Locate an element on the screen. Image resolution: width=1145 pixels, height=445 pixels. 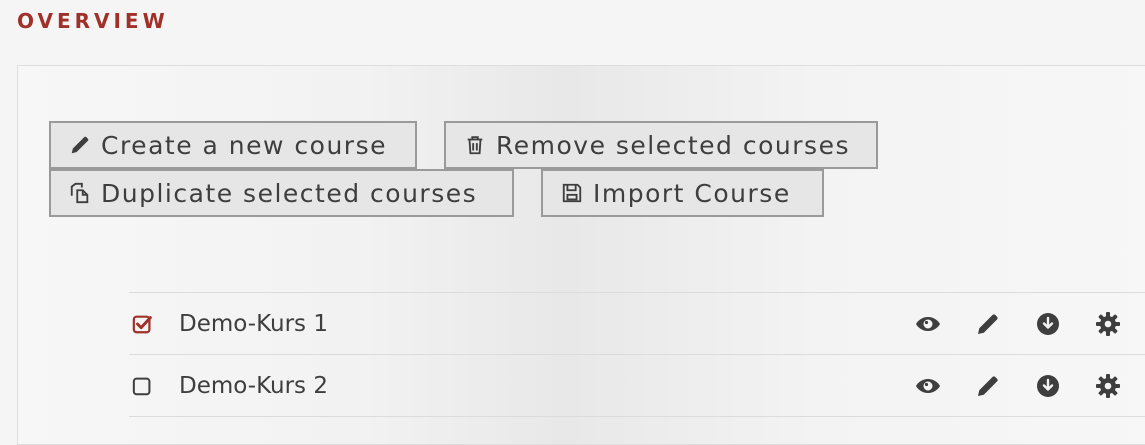
course-row: Demo-Kurs 1 is located at coordinates (637, 324).